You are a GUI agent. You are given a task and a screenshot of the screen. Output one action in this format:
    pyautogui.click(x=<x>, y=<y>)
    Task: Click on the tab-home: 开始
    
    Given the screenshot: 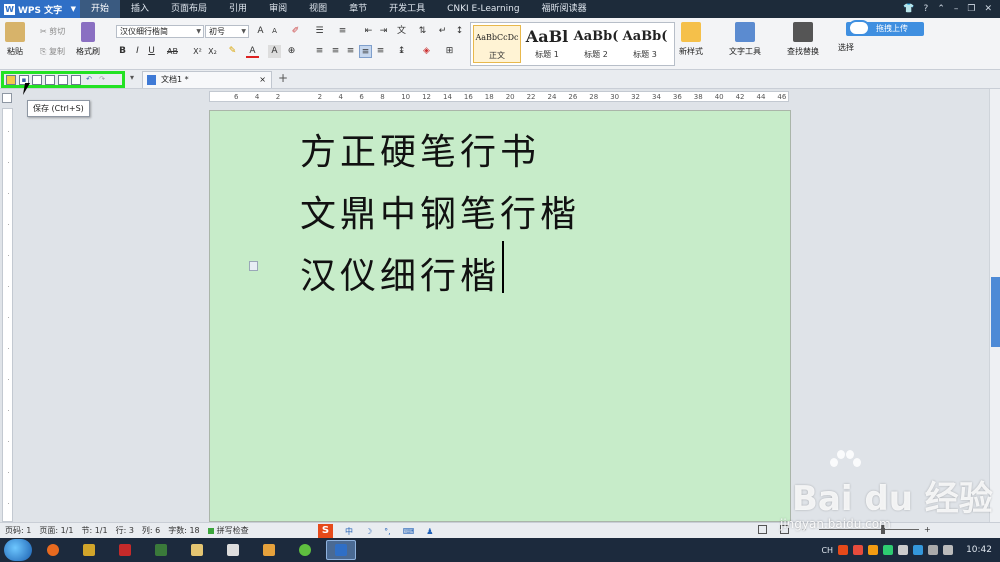 What is the action you would take?
    pyautogui.click(x=100, y=9)
    